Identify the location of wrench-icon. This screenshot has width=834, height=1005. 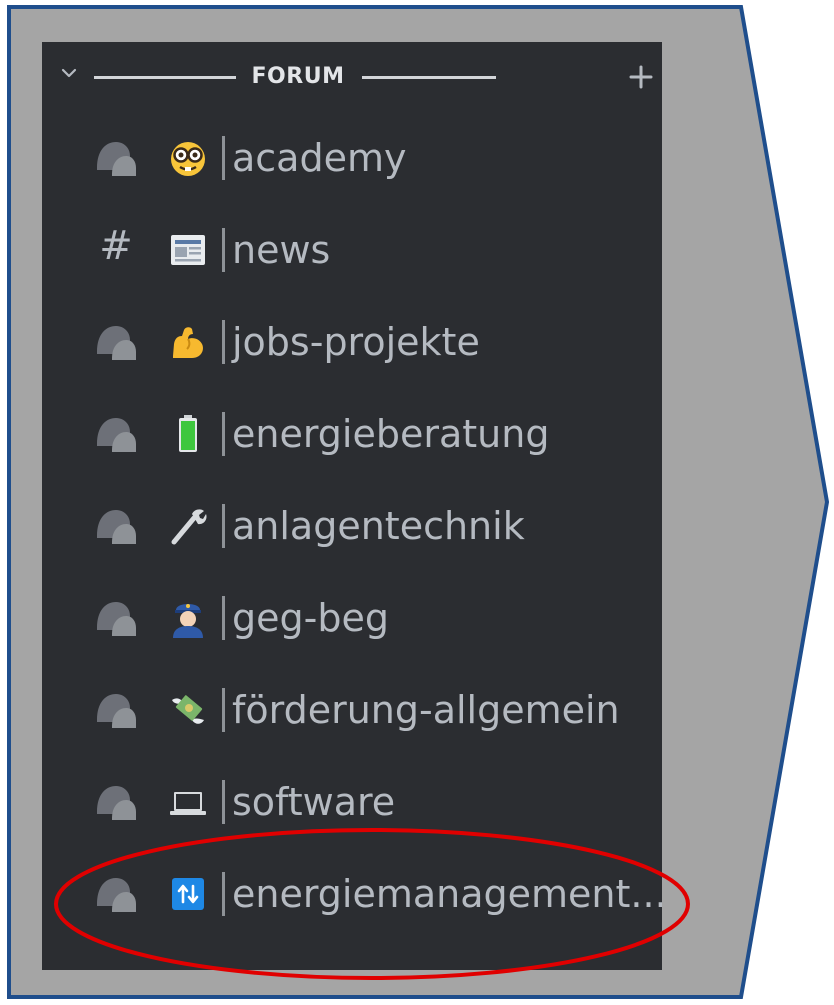
(189, 527).